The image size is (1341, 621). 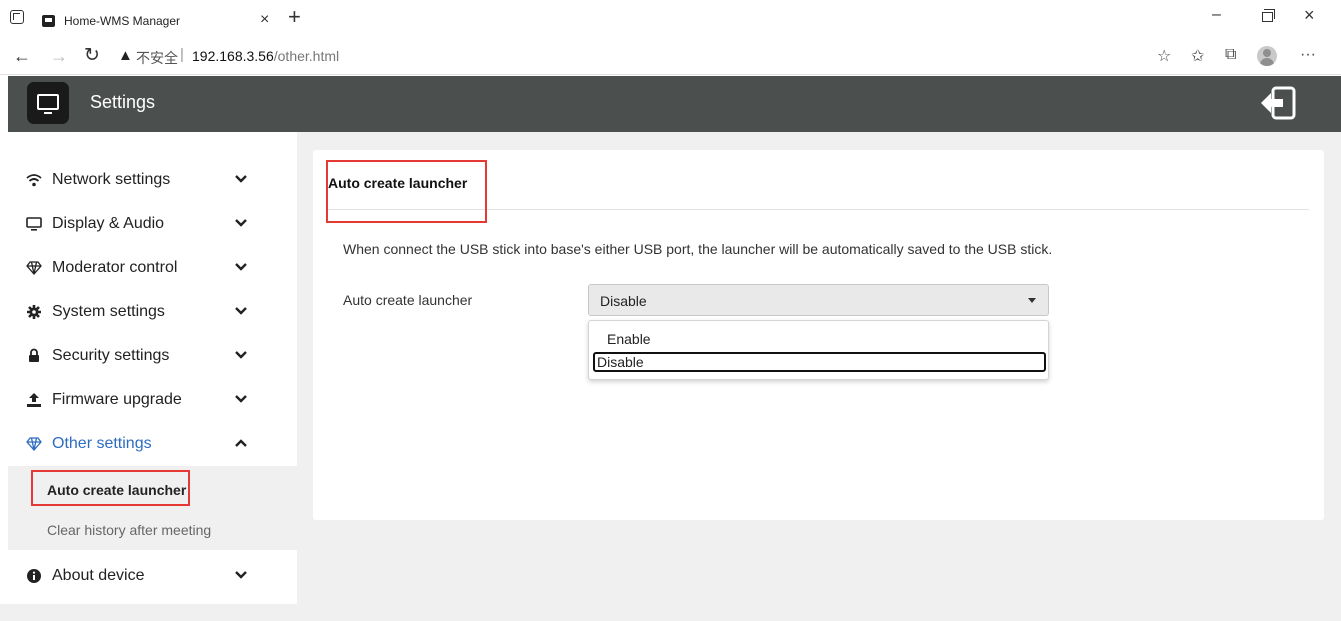 I want to click on tab-close-icon: ×, so click(x=264, y=20).